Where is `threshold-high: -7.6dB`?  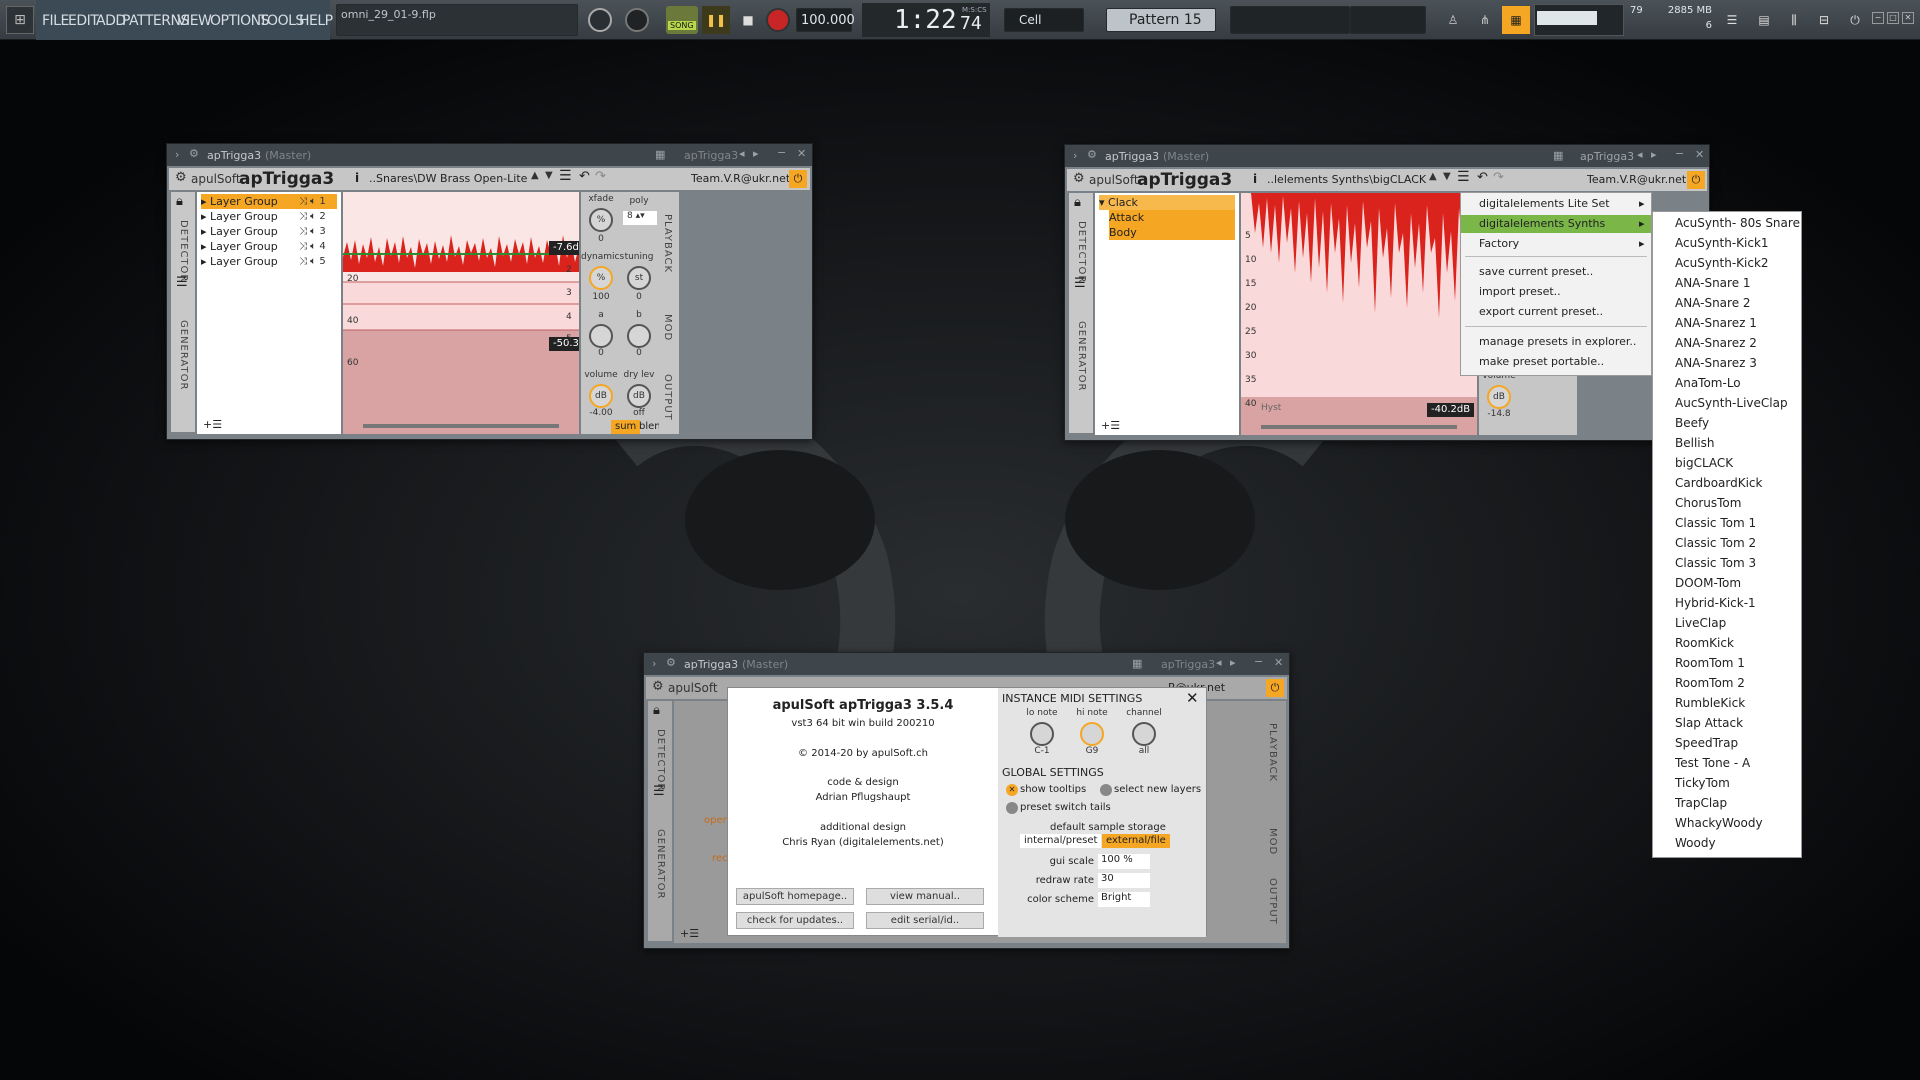
threshold-high: -7.6dB is located at coordinates (564, 248).